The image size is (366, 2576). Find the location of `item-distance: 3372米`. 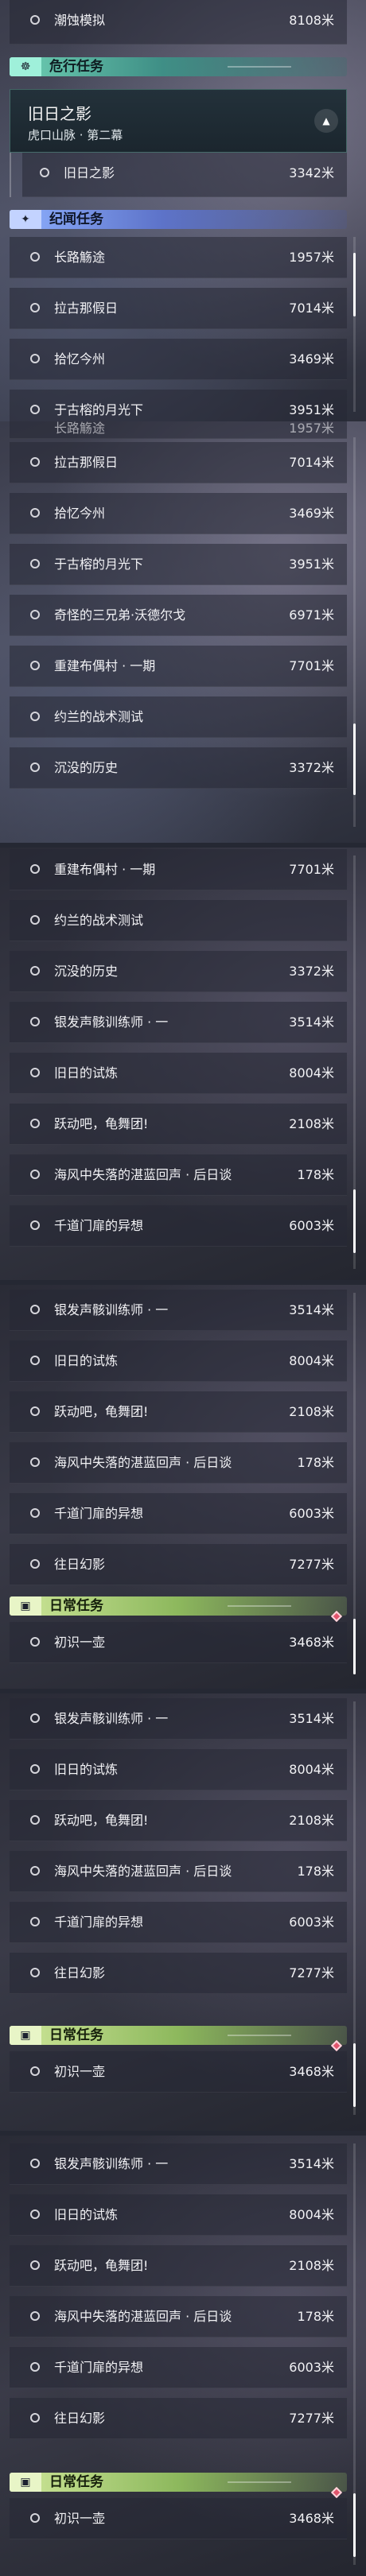

item-distance: 3372米 is located at coordinates (311, 768).